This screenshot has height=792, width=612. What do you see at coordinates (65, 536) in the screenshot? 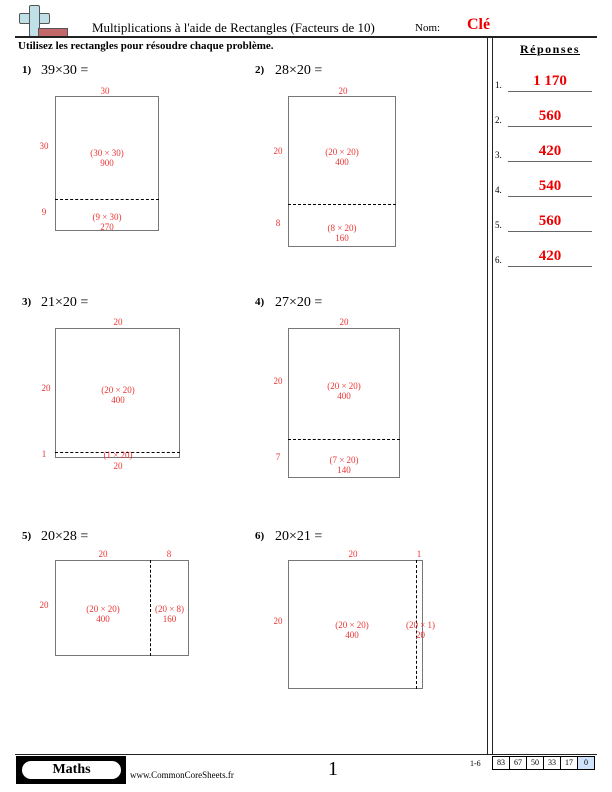
I see `problem-expression: 20×28 =` at bounding box center [65, 536].